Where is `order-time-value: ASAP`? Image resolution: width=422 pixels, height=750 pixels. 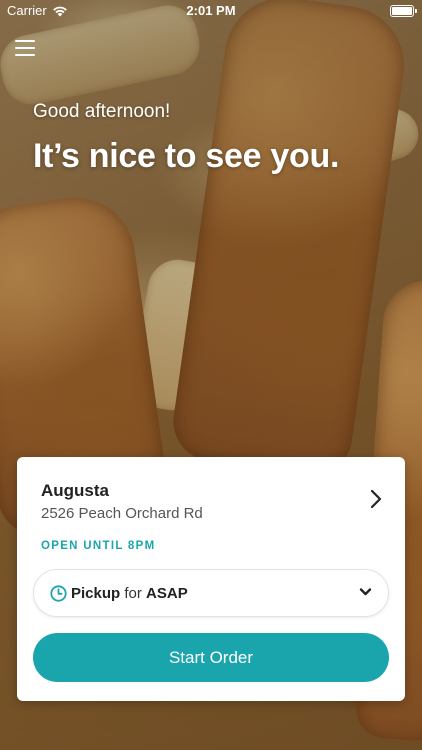
order-time-value: ASAP is located at coordinates (167, 593).